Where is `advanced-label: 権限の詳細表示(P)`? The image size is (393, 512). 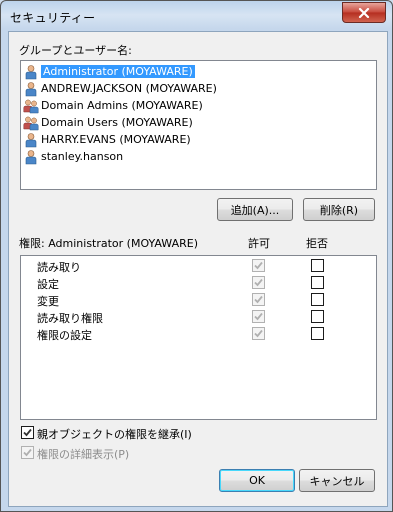 advanced-label: 権限の詳細表示(P) is located at coordinates (83, 454).